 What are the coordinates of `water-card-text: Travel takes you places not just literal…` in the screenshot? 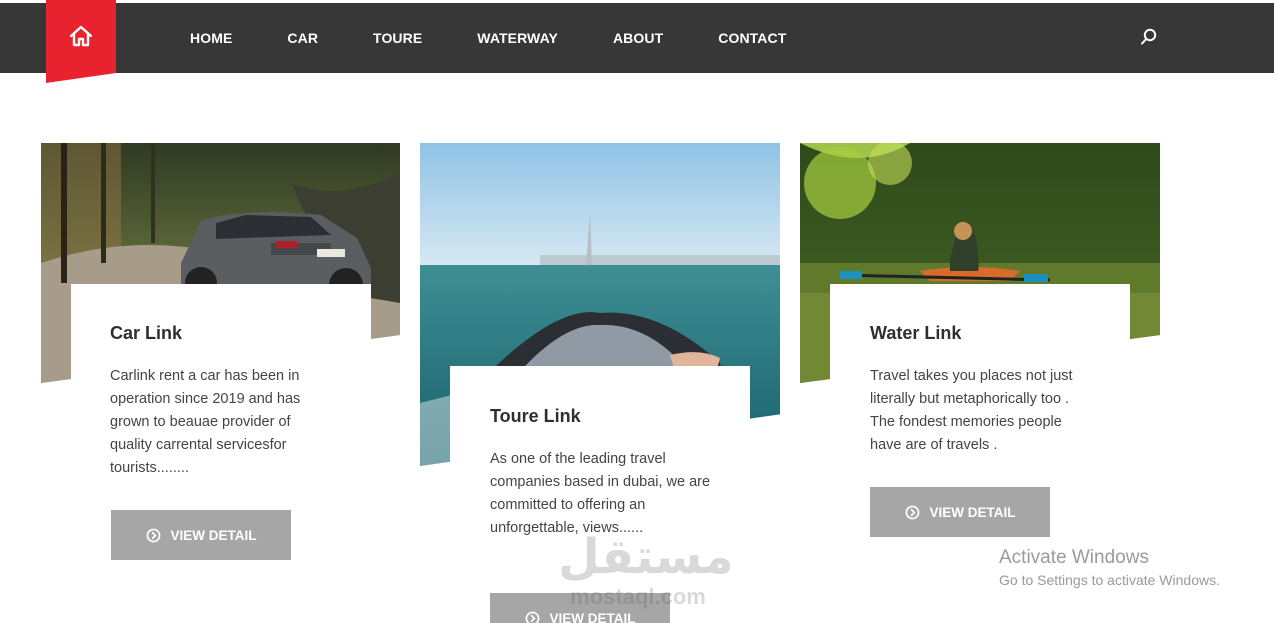 It's located at (971, 410).